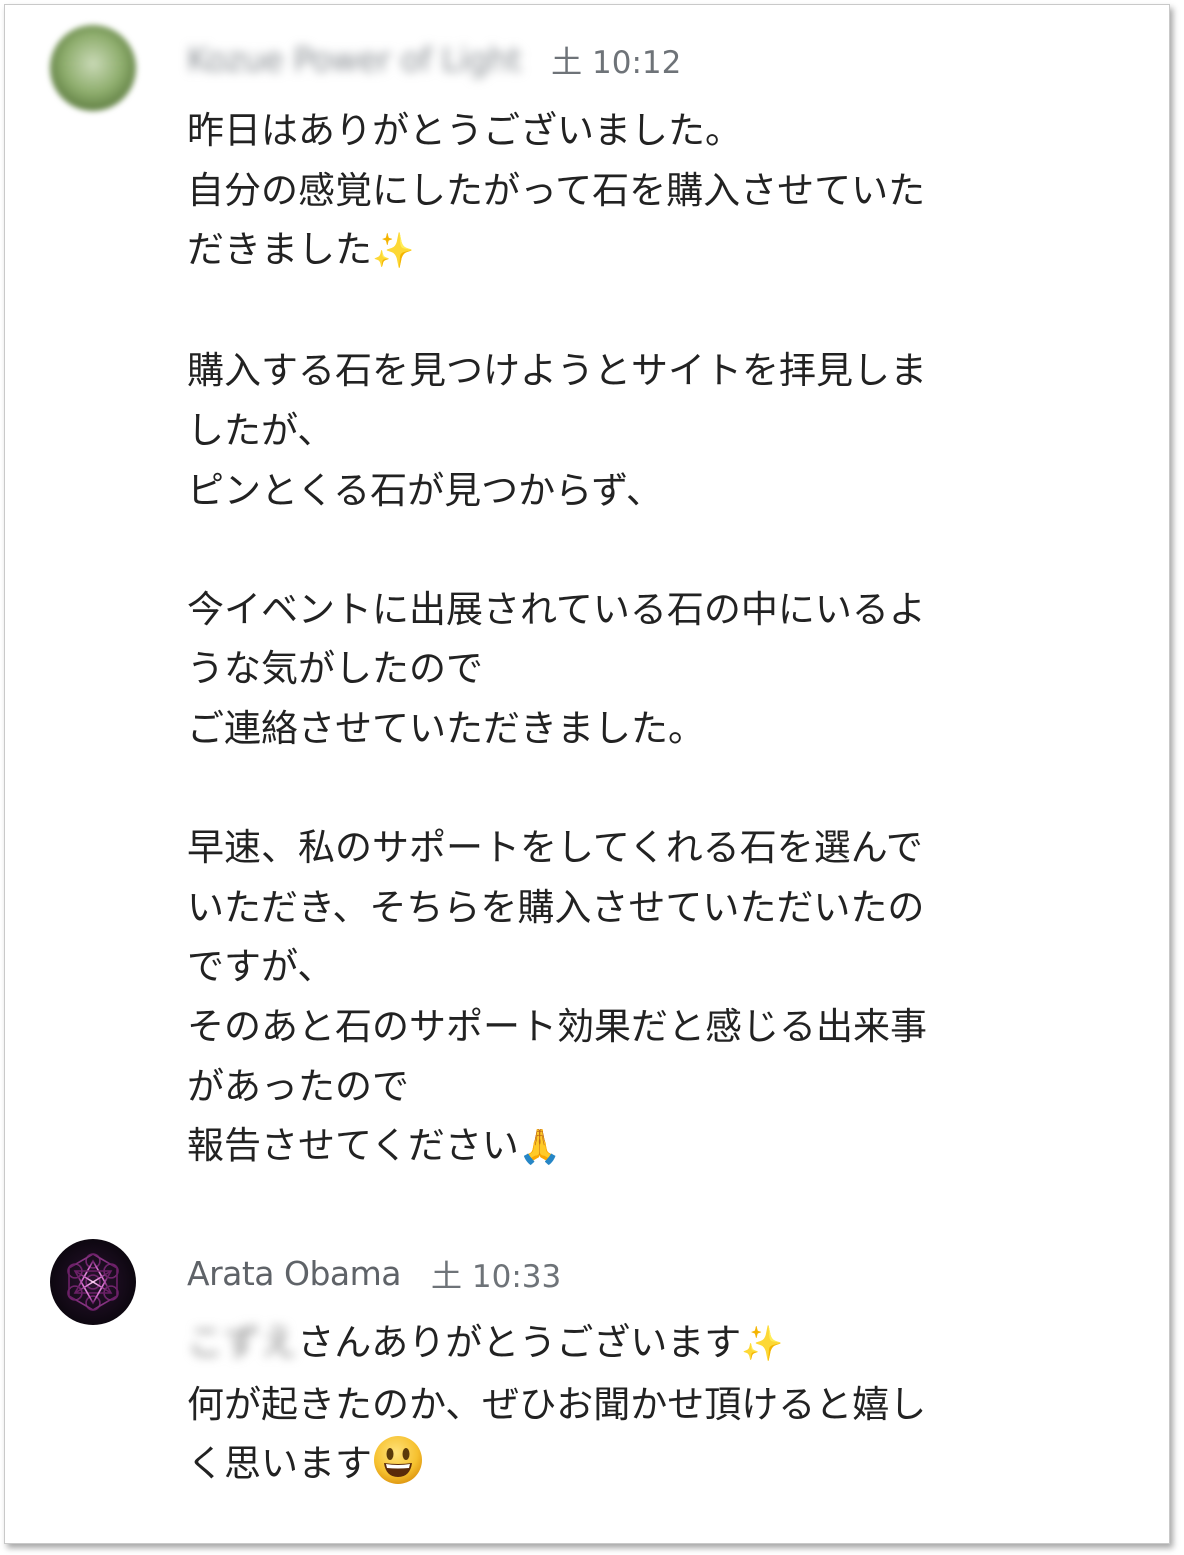 The image size is (1184, 1555). What do you see at coordinates (496, 1276) in the screenshot?
I see `message-time: 土 10:33` at bounding box center [496, 1276].